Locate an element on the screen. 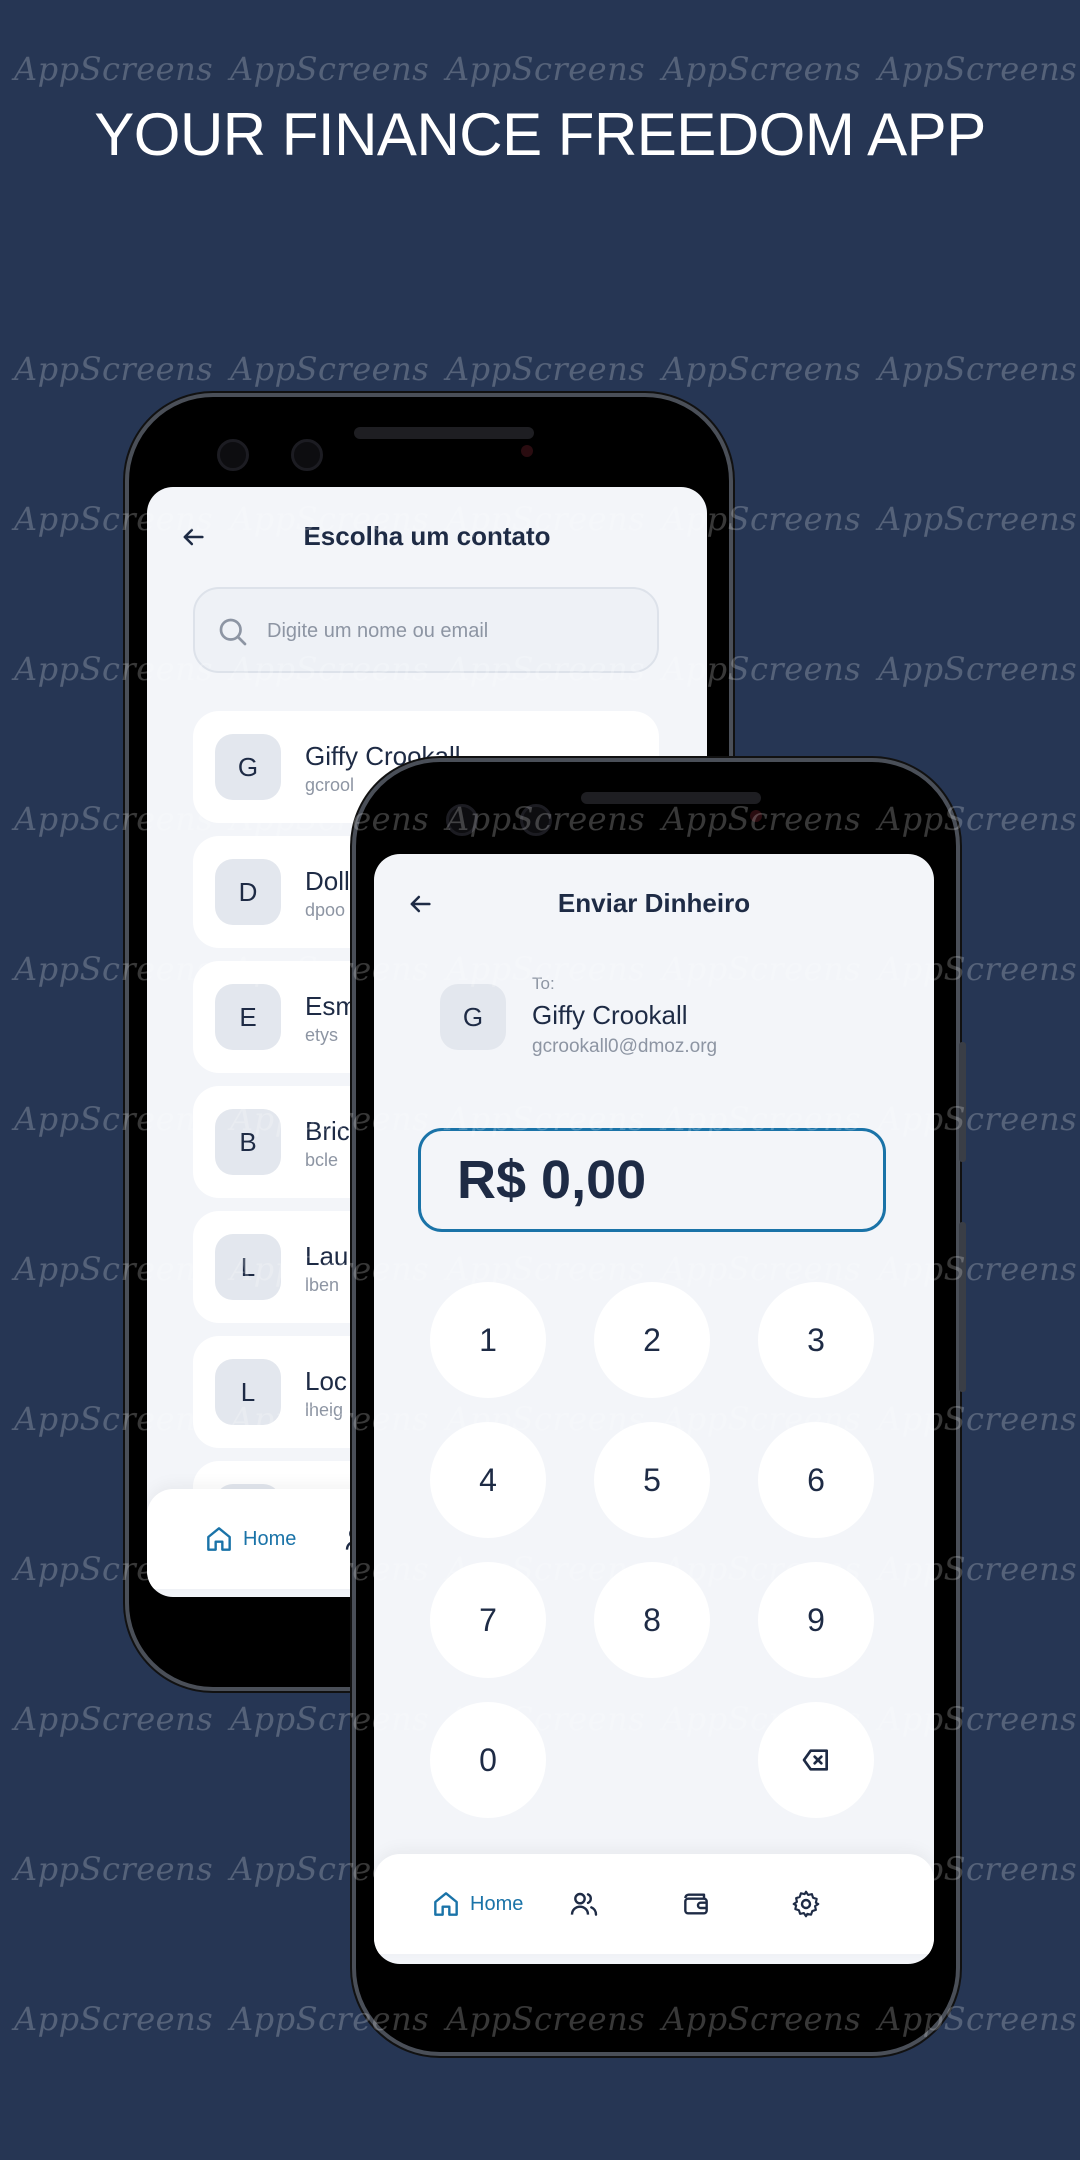 Image resolution: width=1080 pixels, height=2160 pixels. contacts-topbar: Escolha um contato is located at coordinates (427, 537).